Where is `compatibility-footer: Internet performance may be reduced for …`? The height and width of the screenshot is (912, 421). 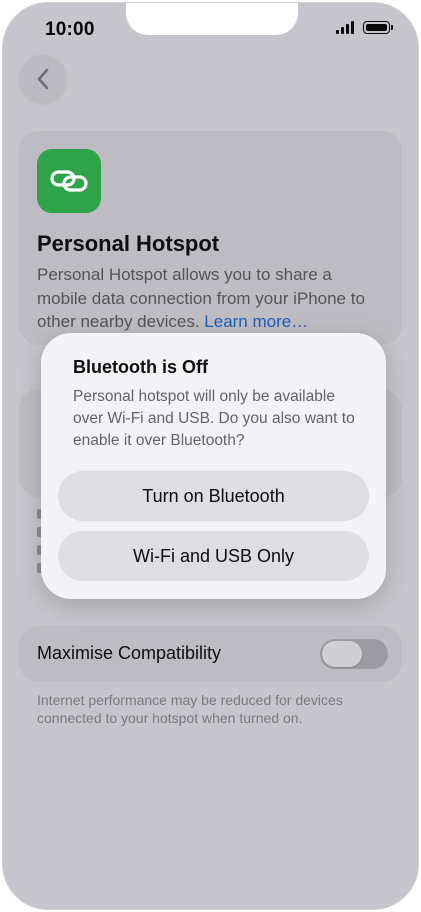
compatibility-footer: Internet performance may be reduced for … is located at coordinates (190, 709).